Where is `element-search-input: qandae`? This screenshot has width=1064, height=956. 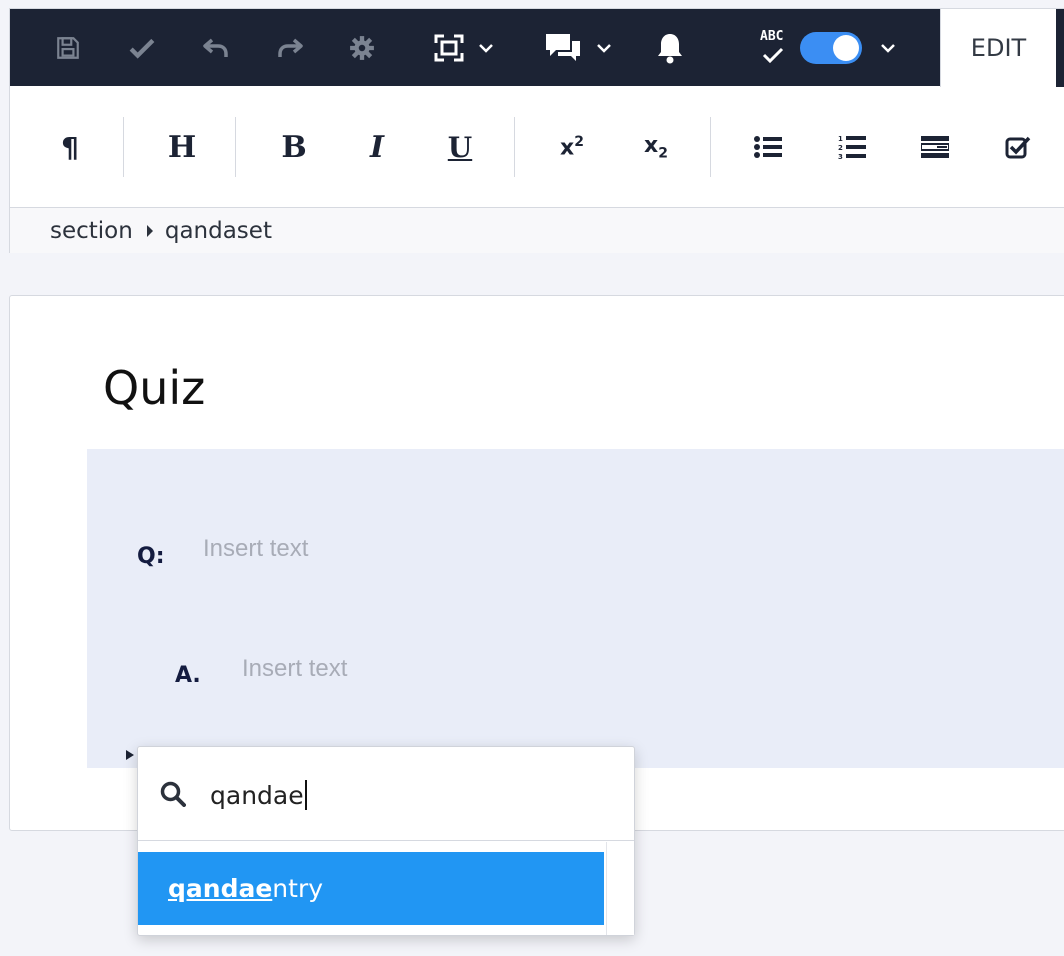
element-search-input: qandae is located at coordinates (258, 795).